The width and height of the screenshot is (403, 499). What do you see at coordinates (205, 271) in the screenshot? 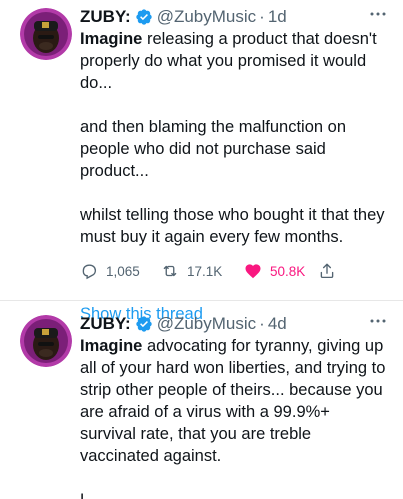
I see `retweet-count: 17.1K` at bounding box center [205, 271].